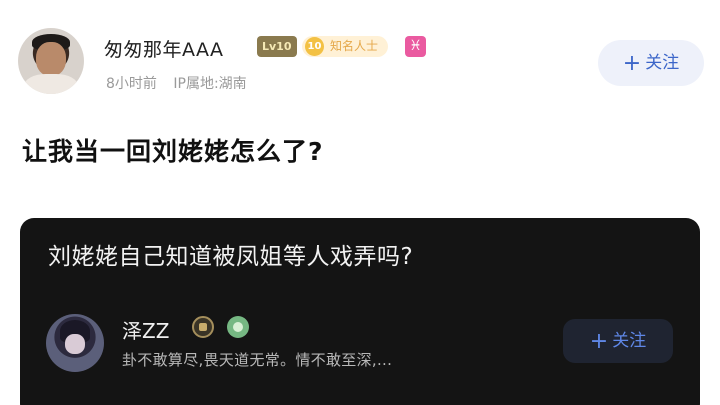  I want to click on ip-location: IP属地:湖南, so click(210, 84).